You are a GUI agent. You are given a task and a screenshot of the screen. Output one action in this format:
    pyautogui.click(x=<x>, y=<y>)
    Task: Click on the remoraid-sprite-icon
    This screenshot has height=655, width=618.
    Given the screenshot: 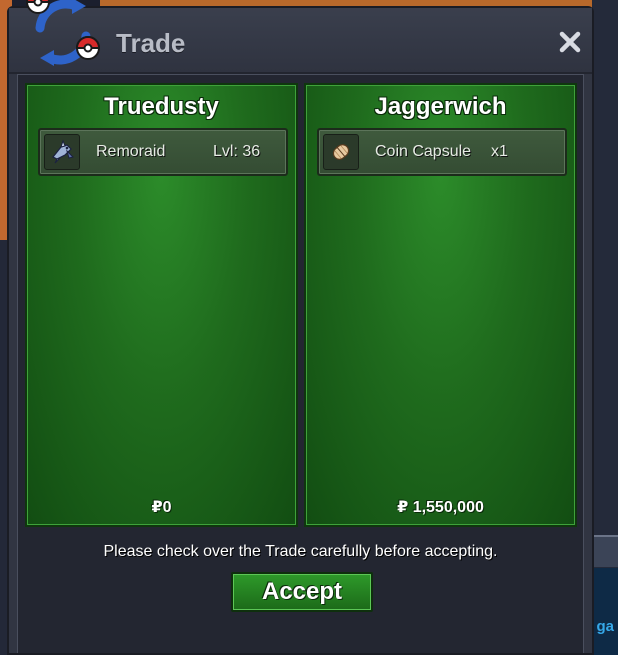 What is the action you would take?
    pyautogui.click(x=62, y=152)
    